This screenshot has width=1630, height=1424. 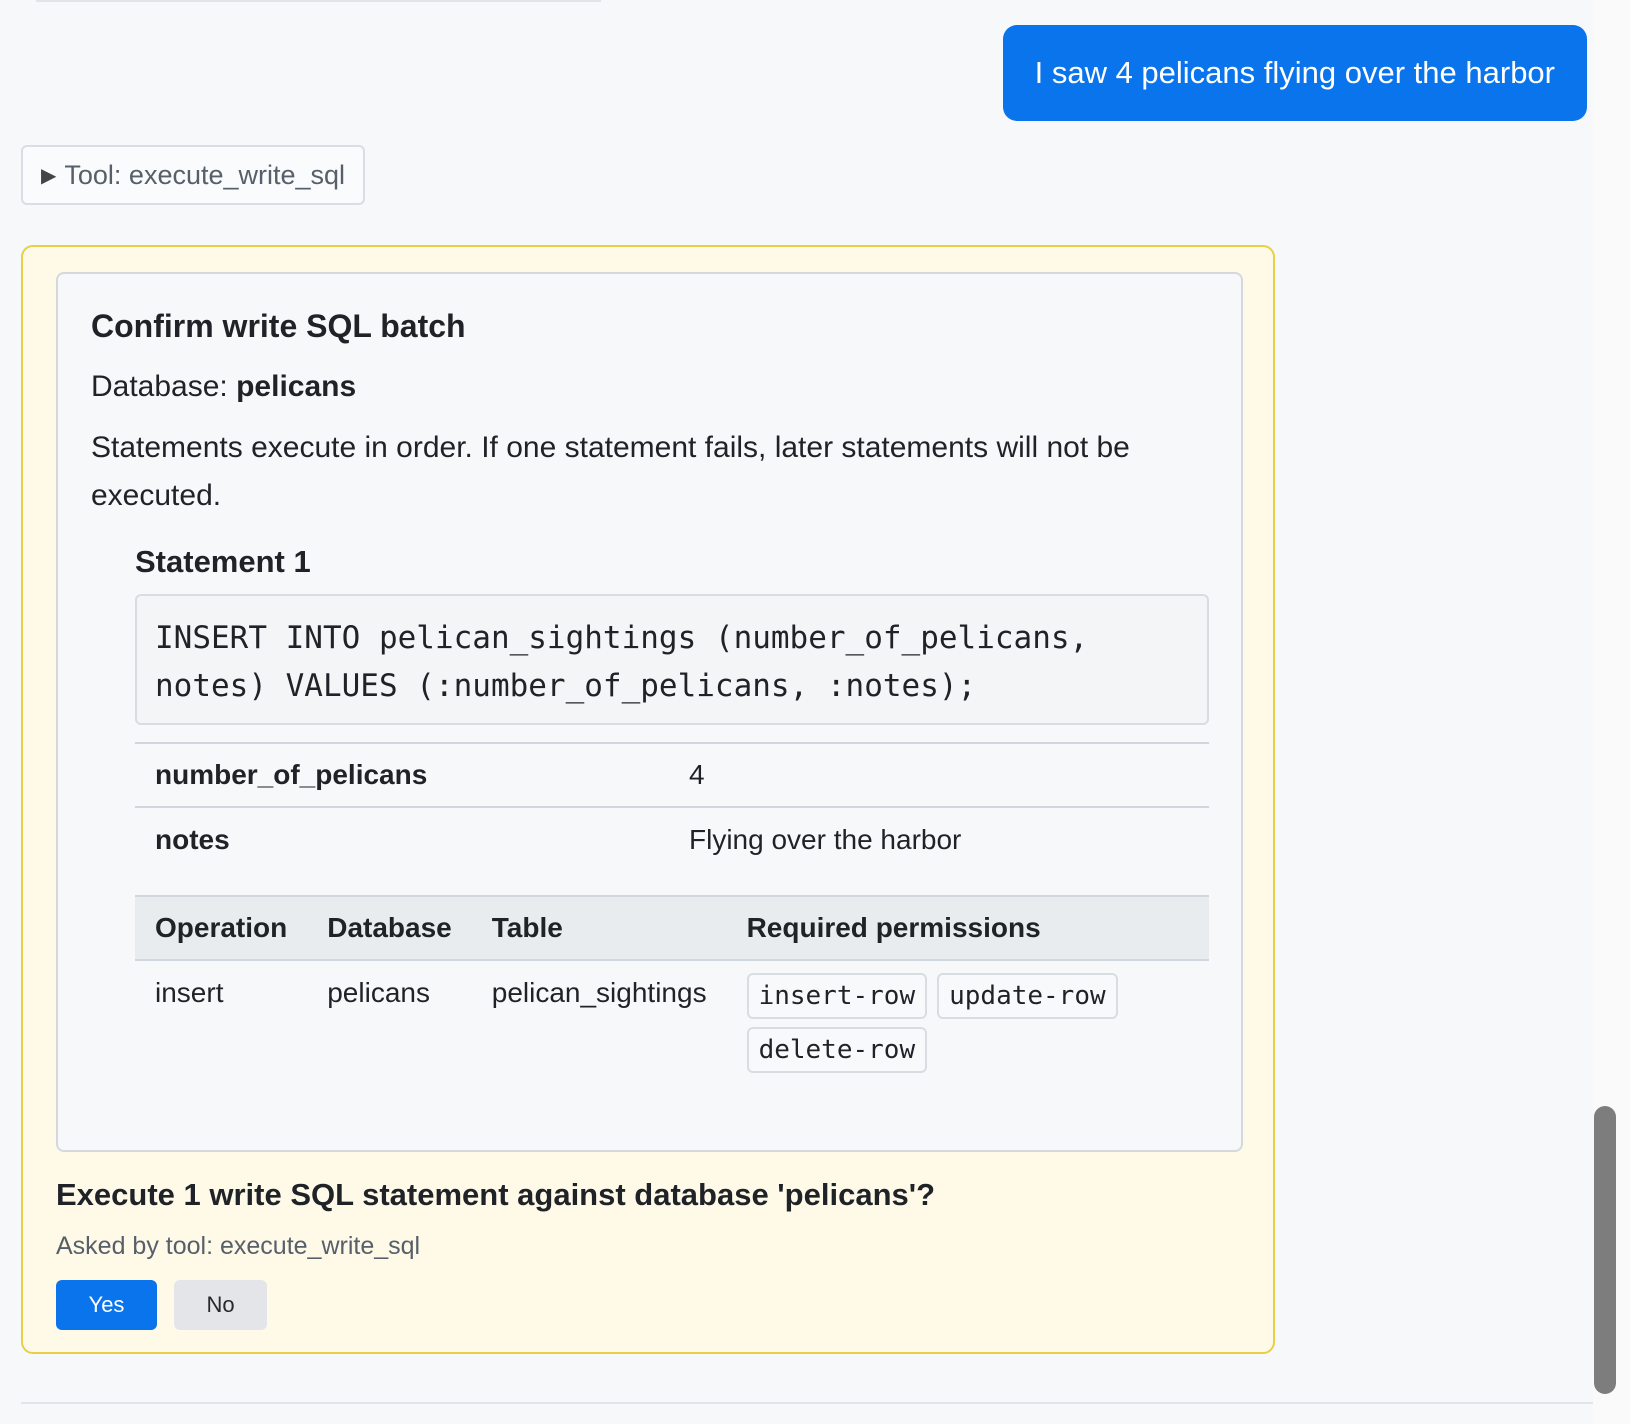 I want to click on tool-details-toggle: ▶ Tool: execute_write_sql, so click(x=193, y=175).